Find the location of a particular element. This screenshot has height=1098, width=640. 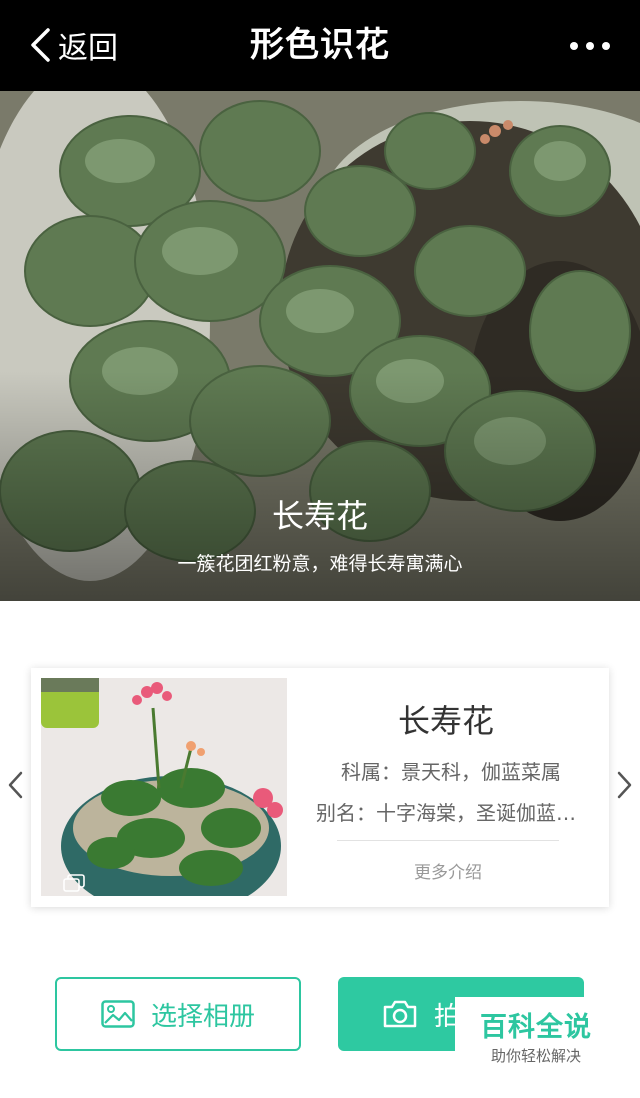

hero-plant-name: 长寿花 is located at coordinates (319, 516).